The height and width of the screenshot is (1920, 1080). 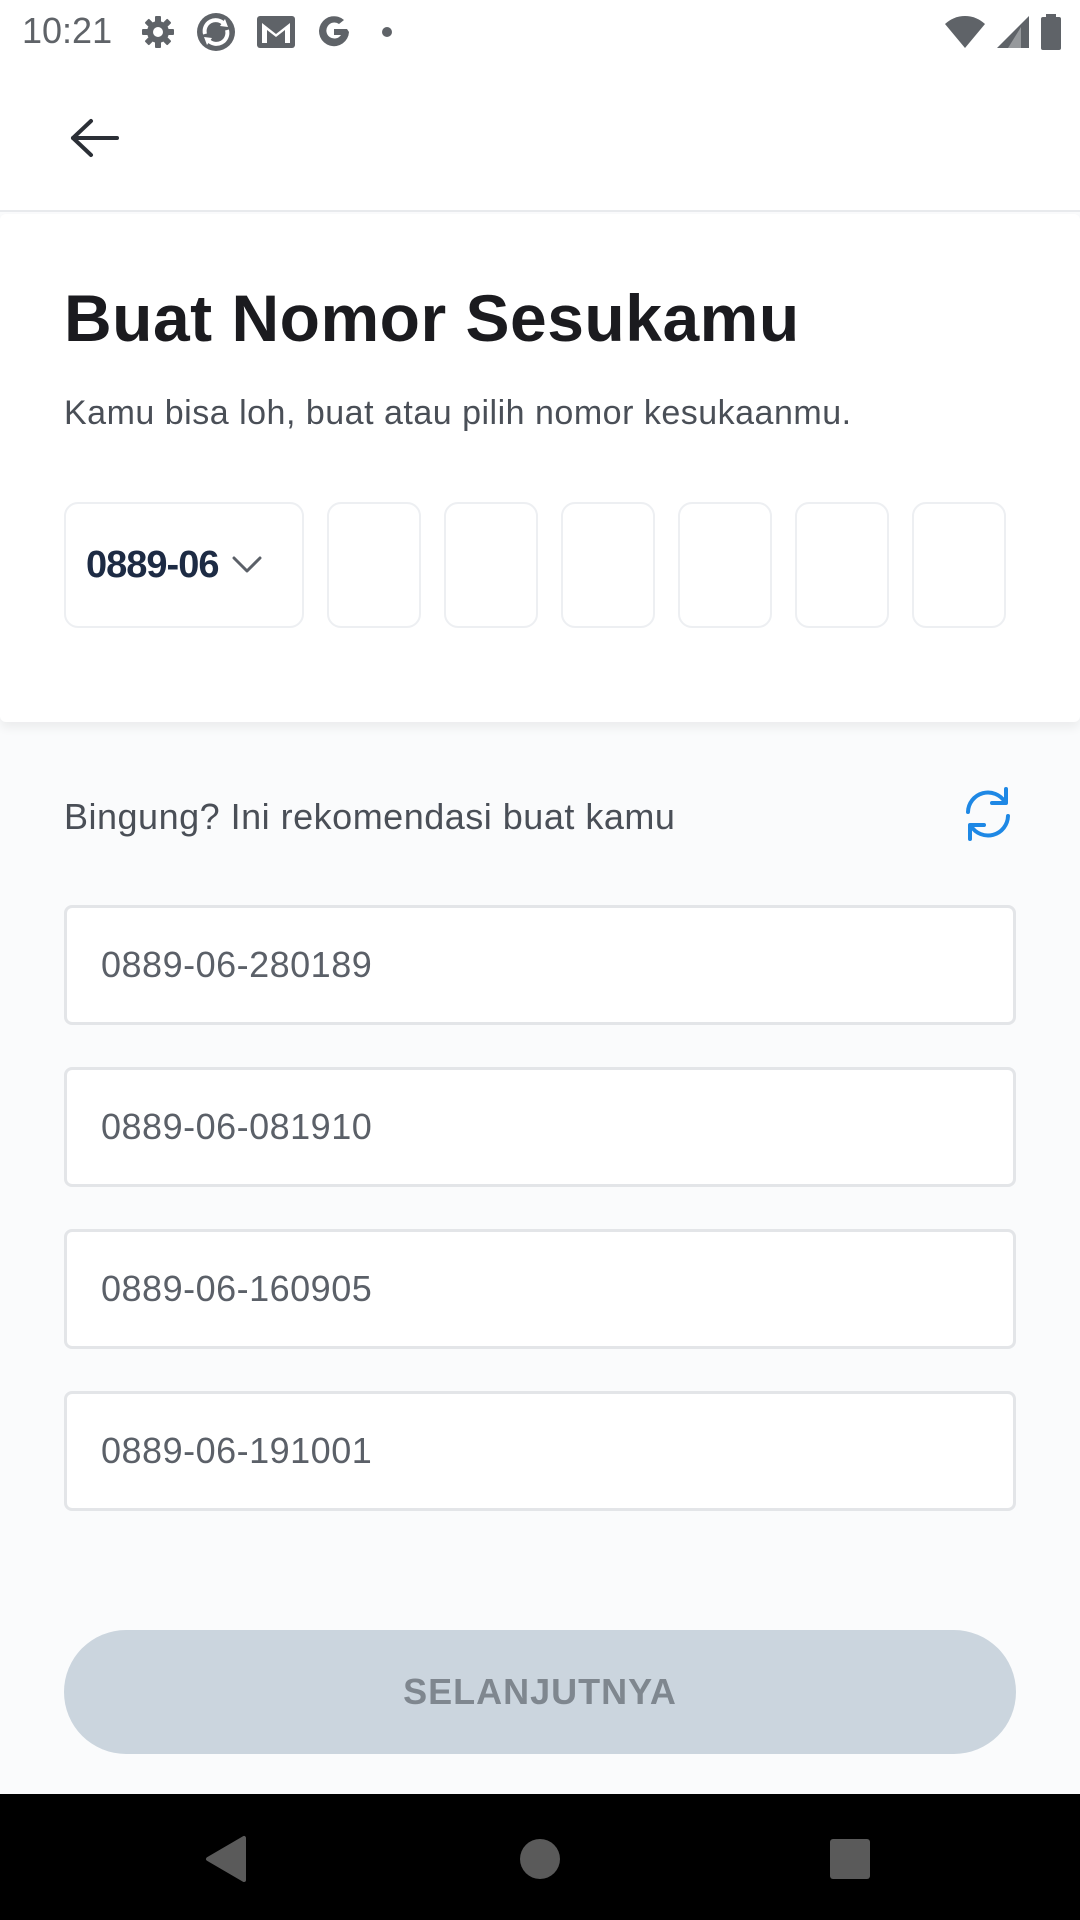 What do you see at coordinates (1051, 32) in the screenshot?
I see `battery-icon` at bounding box center [1051, 32].